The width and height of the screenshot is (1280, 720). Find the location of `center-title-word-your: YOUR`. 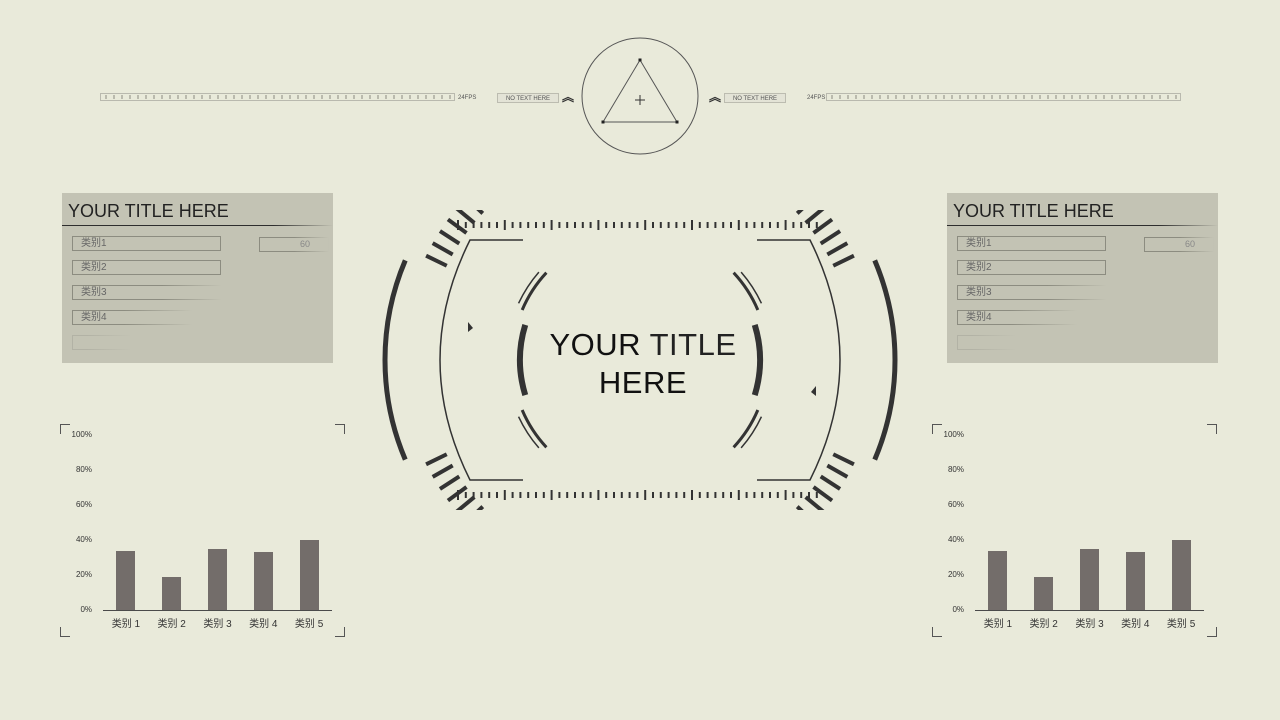

center-title-word-your: YOUR is located at coordinates (595, 344).